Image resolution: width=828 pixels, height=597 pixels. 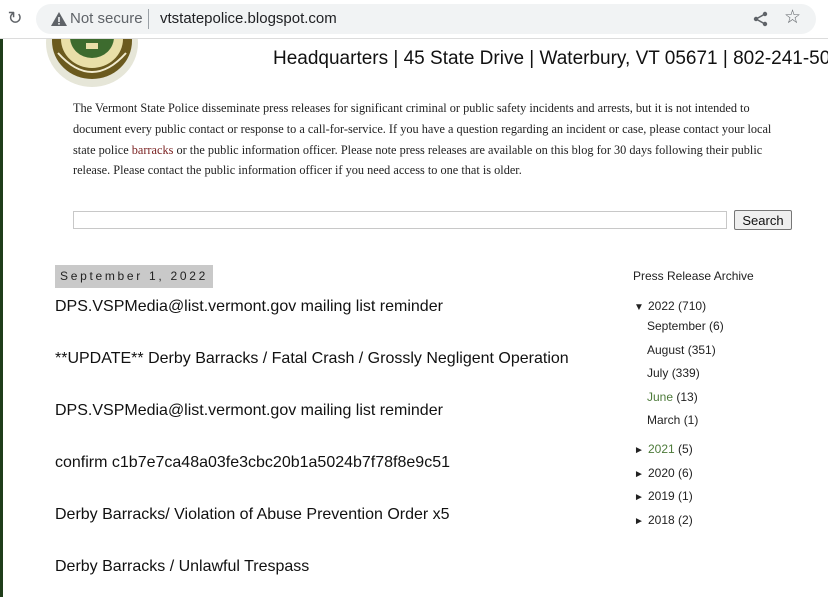 What do you see at coordinates (134, 276) in the screenshot?
I see `date-header: September 1, 2022` at bounding box center [134, 276].